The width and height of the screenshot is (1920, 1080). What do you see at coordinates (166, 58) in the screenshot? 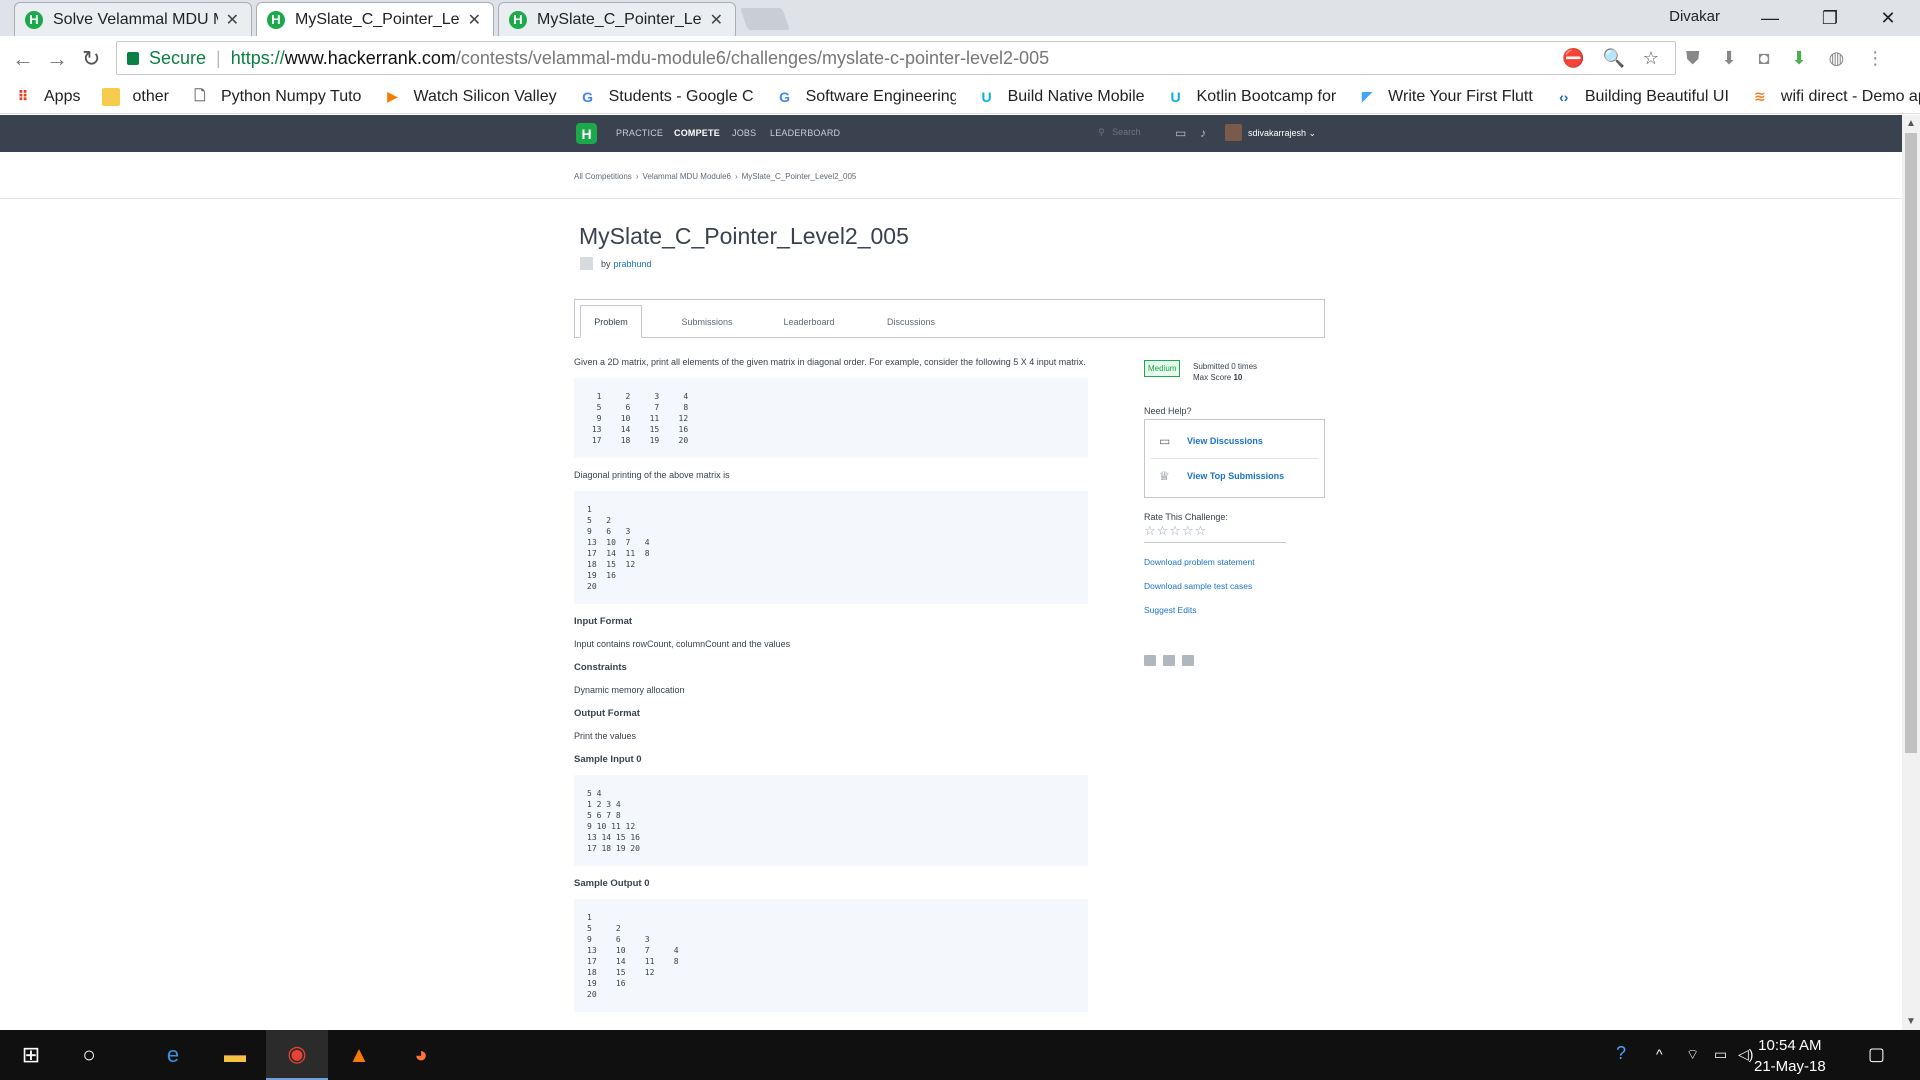
I see `secure-indicator: Secure` at bounding box center [166, 58].